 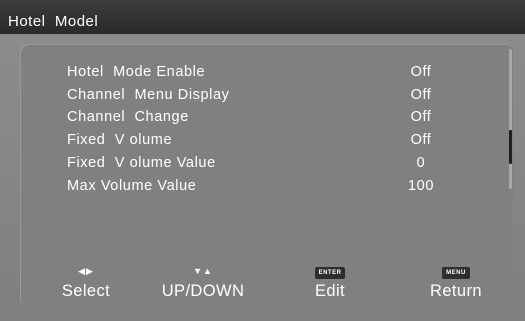 I want to click on menu-row-channel-change: Channel Change Off, so click(x=230, y=118).